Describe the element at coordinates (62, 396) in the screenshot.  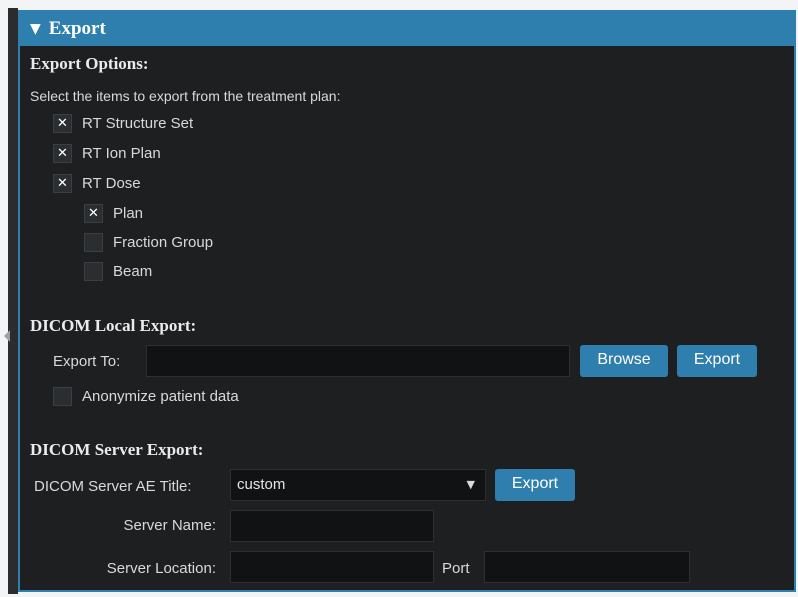
I see `anonymize-checkbox` at that location.